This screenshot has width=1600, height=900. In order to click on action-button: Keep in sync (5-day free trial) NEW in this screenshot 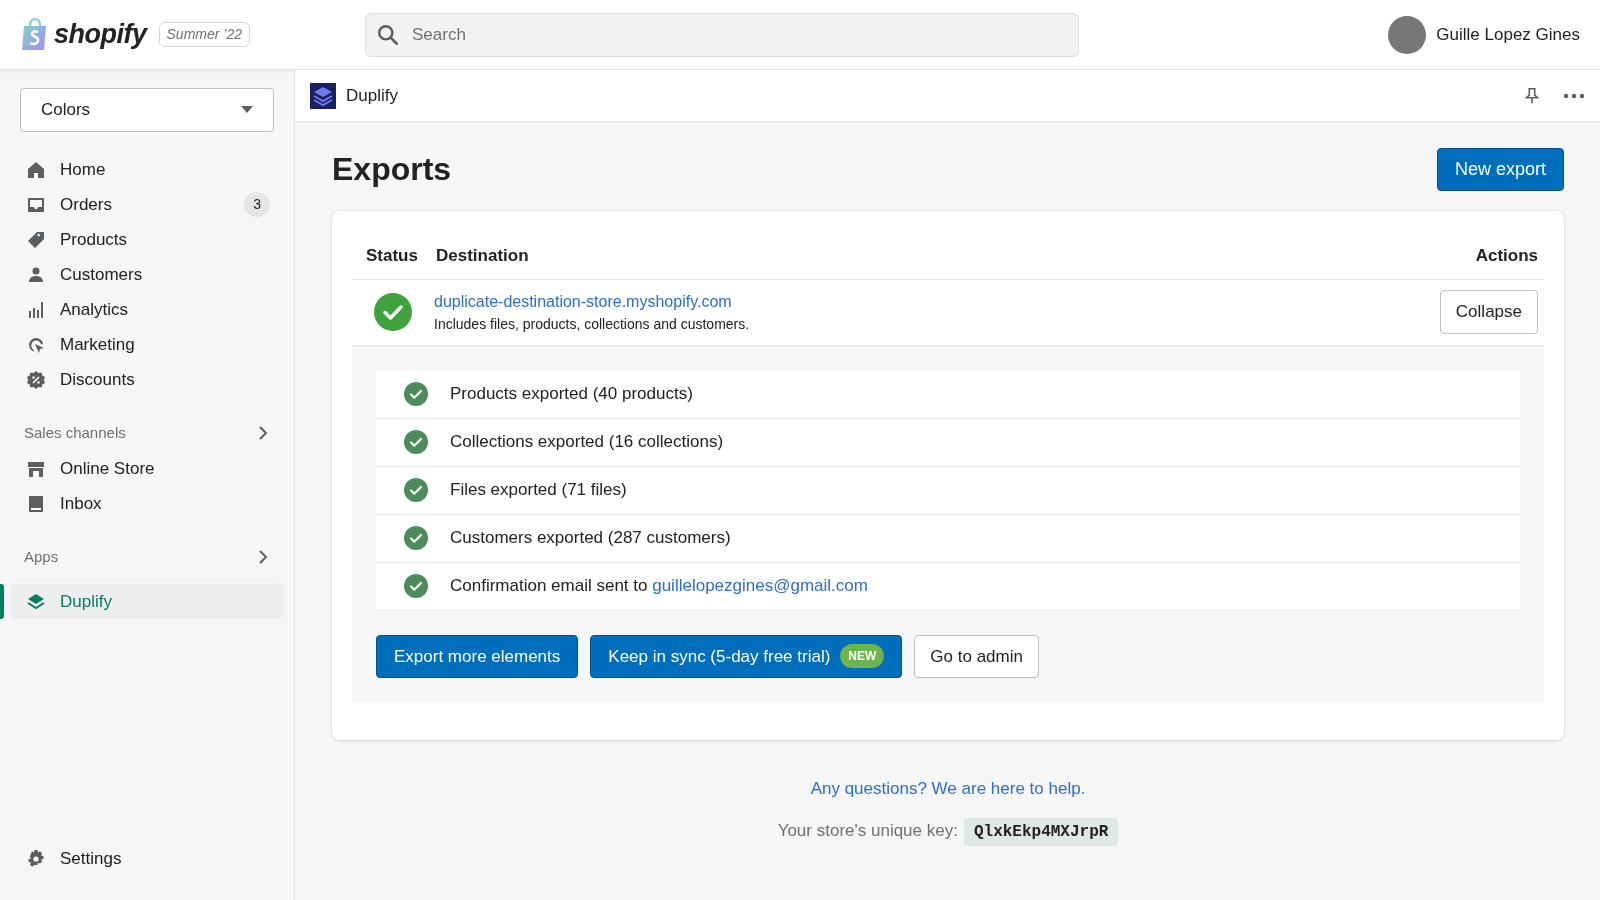, I will do `click(746, 656)`.